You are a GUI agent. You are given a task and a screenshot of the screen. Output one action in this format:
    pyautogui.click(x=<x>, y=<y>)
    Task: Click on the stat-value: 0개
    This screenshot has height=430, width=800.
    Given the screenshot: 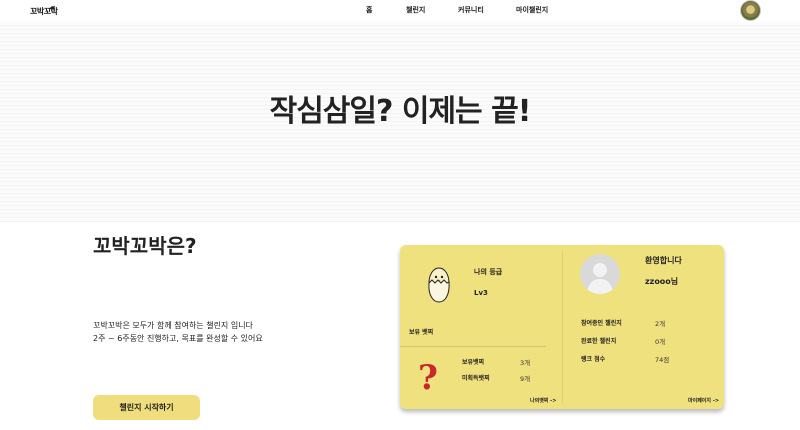 What is the action you would take?
    pyautogui.click(x=660, y=342)
    